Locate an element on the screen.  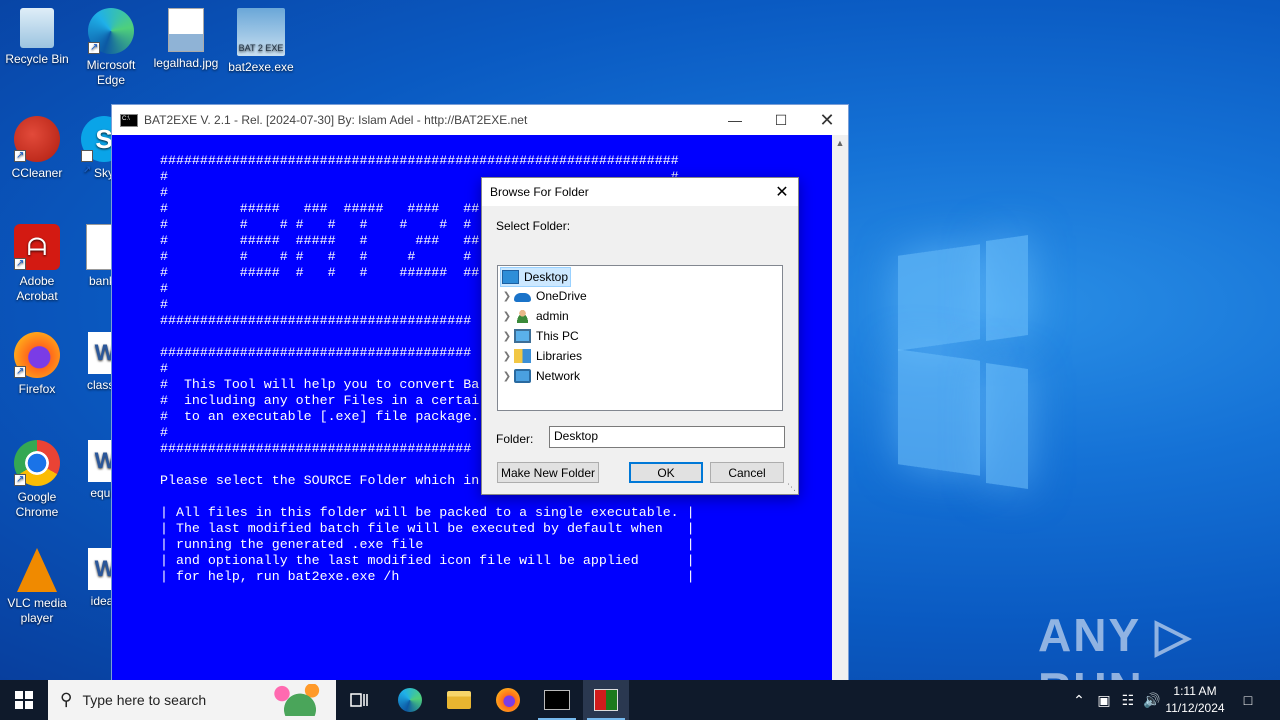
notification-icon: □ is located at coordinates (1248, 700).